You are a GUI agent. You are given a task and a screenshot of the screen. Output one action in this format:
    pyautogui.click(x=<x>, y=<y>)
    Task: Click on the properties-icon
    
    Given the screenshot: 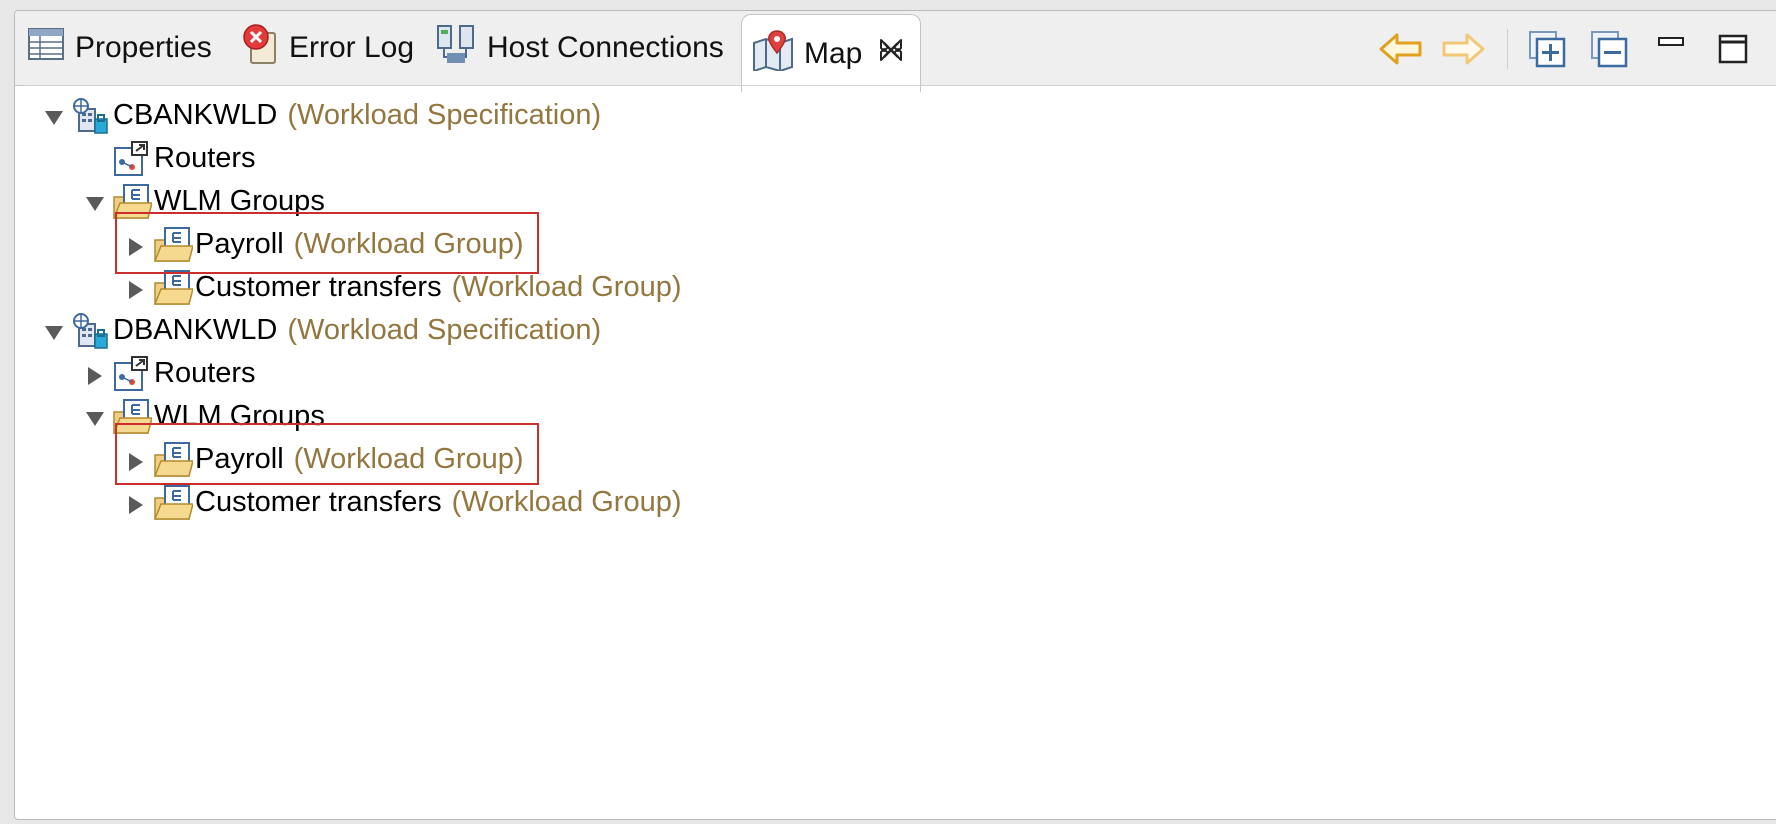 What is the action you would take?
    pyautogui.click(x=46, y=48)
    